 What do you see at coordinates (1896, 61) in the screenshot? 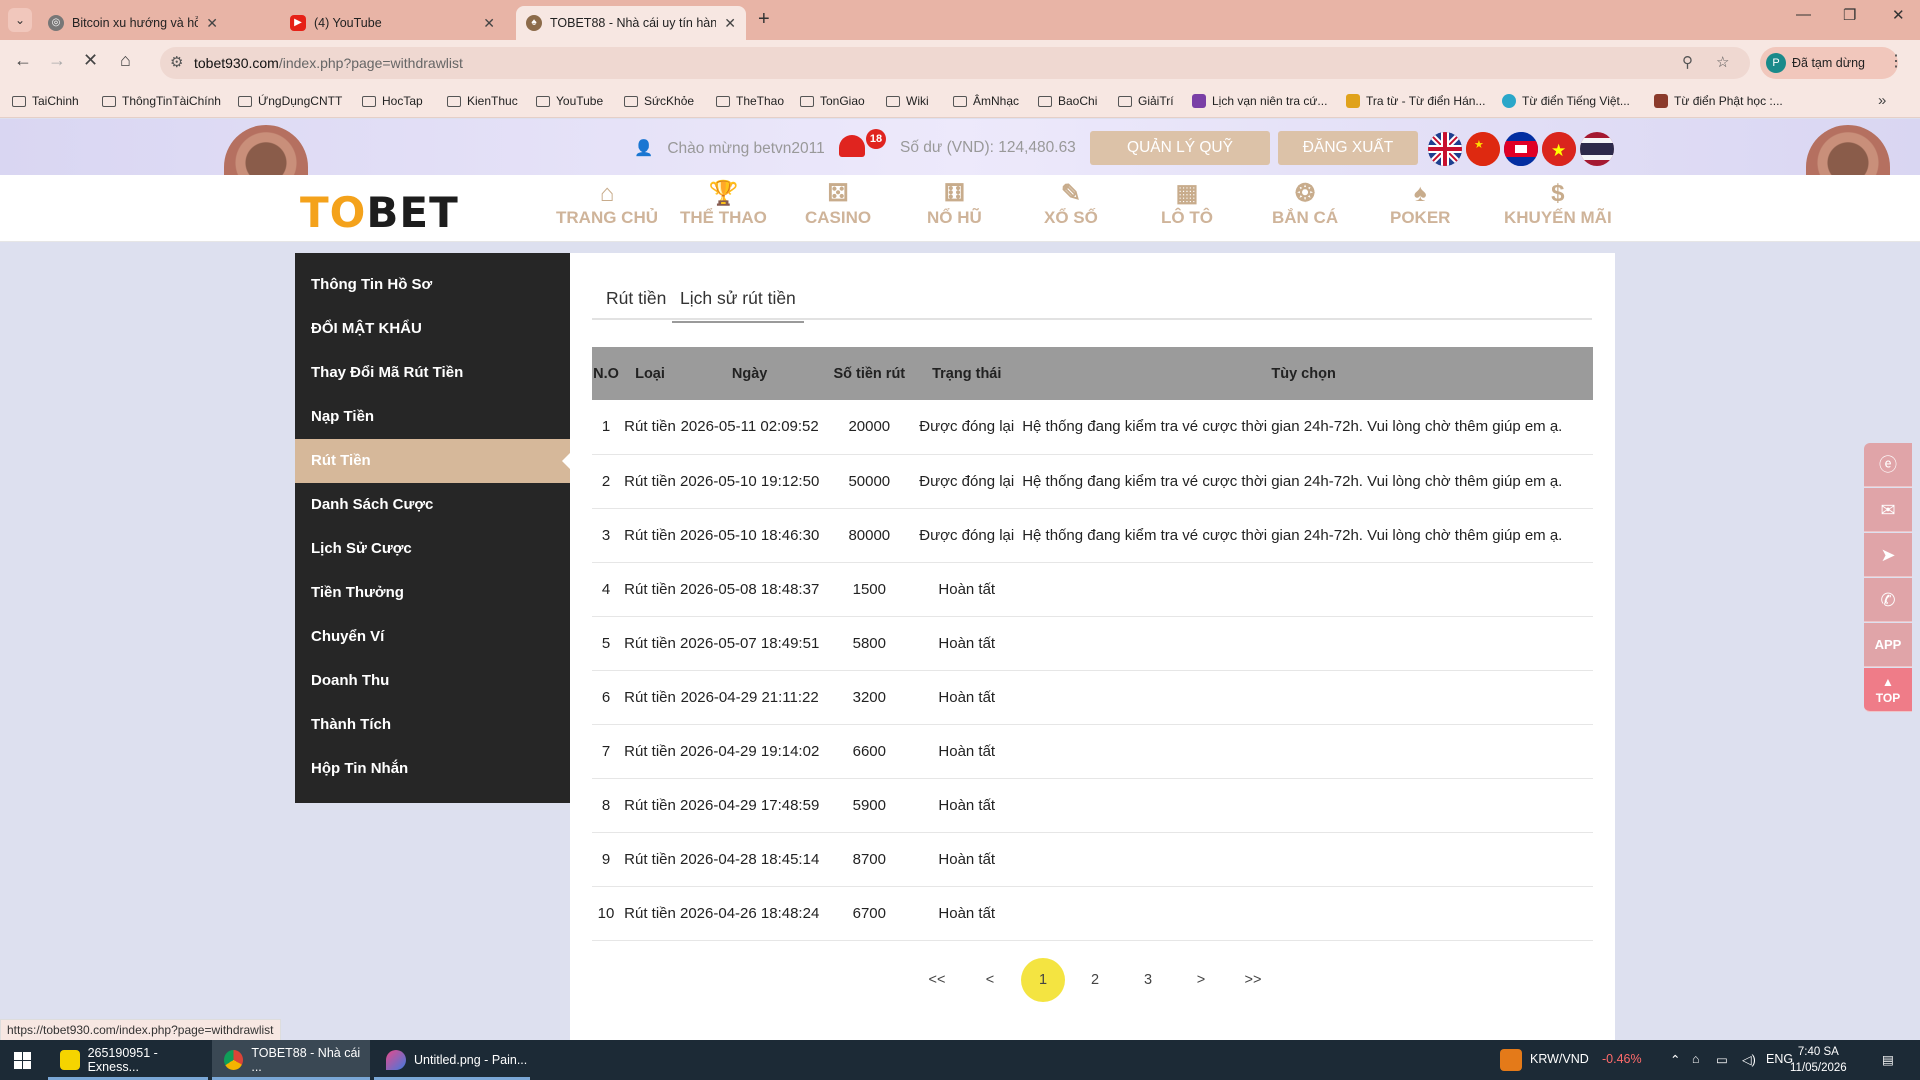
I see `browser-menu-icon: ⋮` at bounding box center [1896, 61].